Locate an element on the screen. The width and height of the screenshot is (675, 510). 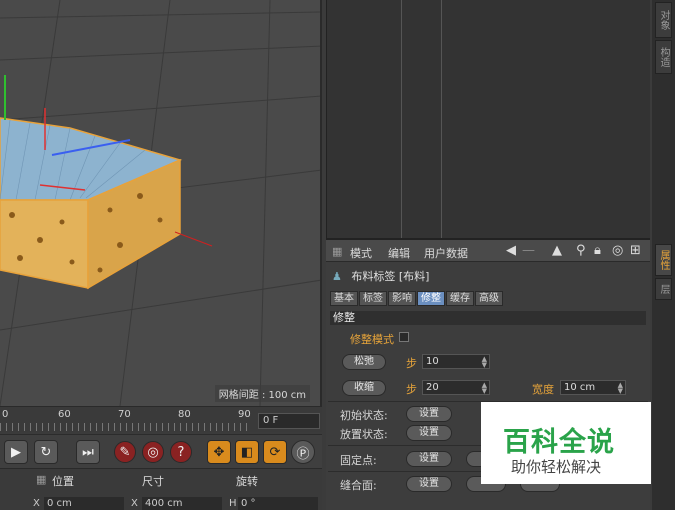
dress-mode-label: 修整模式 is located at coordinates (372, 339).